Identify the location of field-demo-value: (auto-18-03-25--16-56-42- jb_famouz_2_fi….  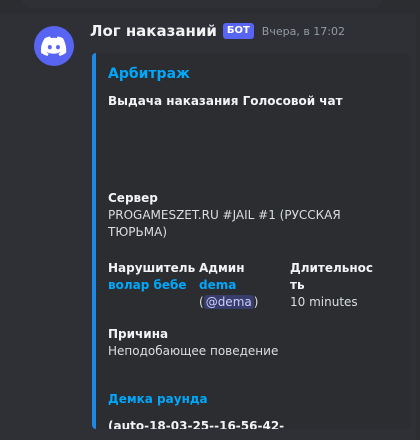
(196, 424).